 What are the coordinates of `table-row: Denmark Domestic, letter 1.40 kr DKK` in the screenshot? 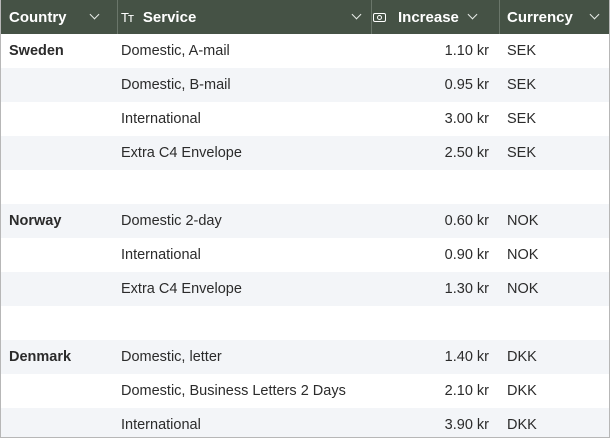 It's located at (305, 357).